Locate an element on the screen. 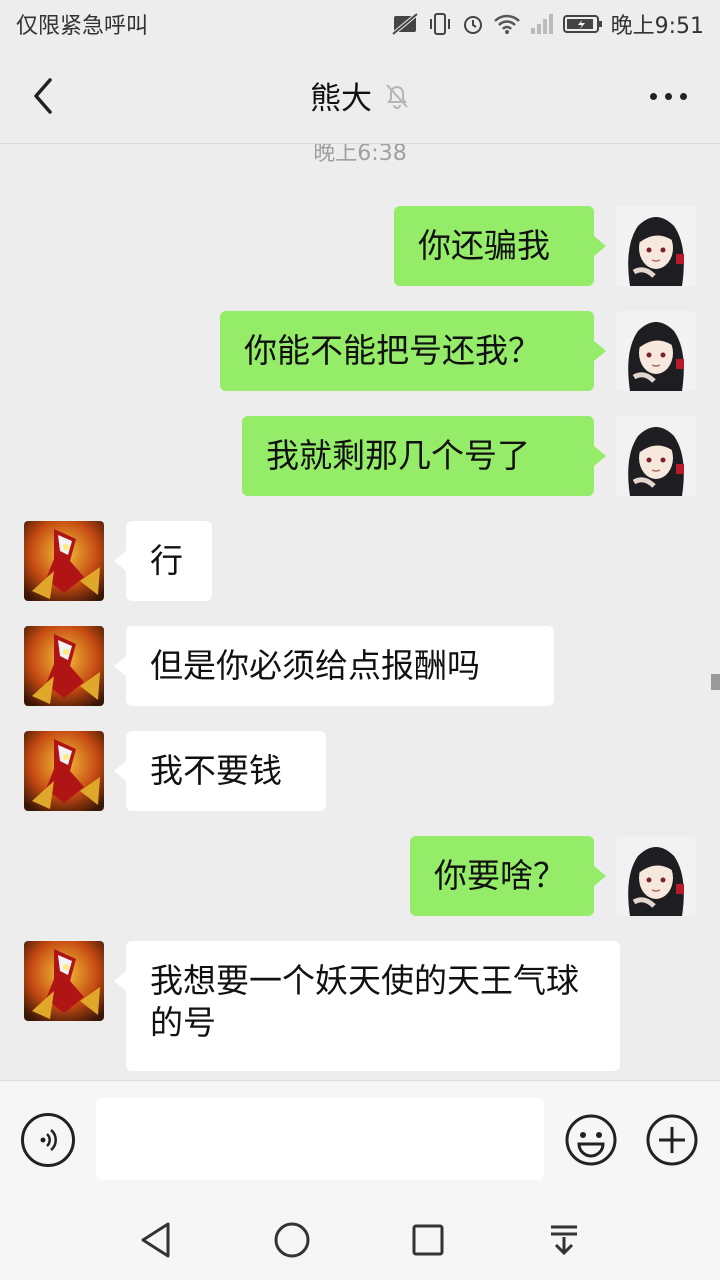  received-message: 但是你必须给点报酬吗 is located at coordinates (360, 666).